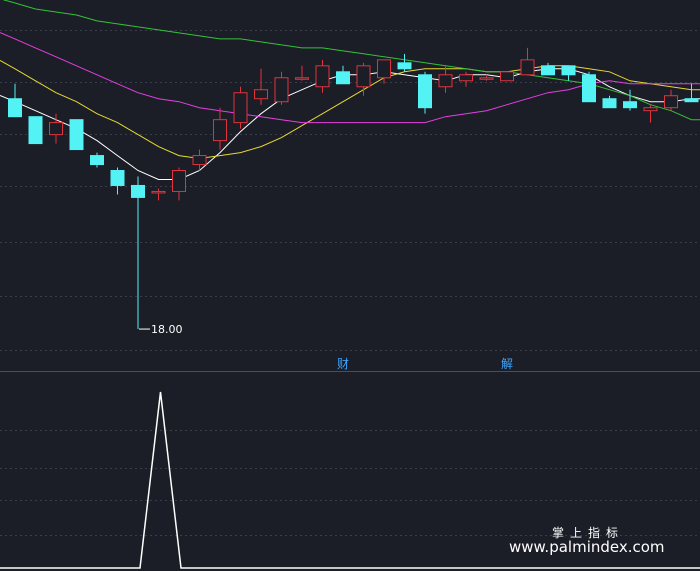 The image size is (700, 571). Describe the element at coordinates (587, 547) in the screenshot. I see `watermark-url: www.palmindex.com` at that location.